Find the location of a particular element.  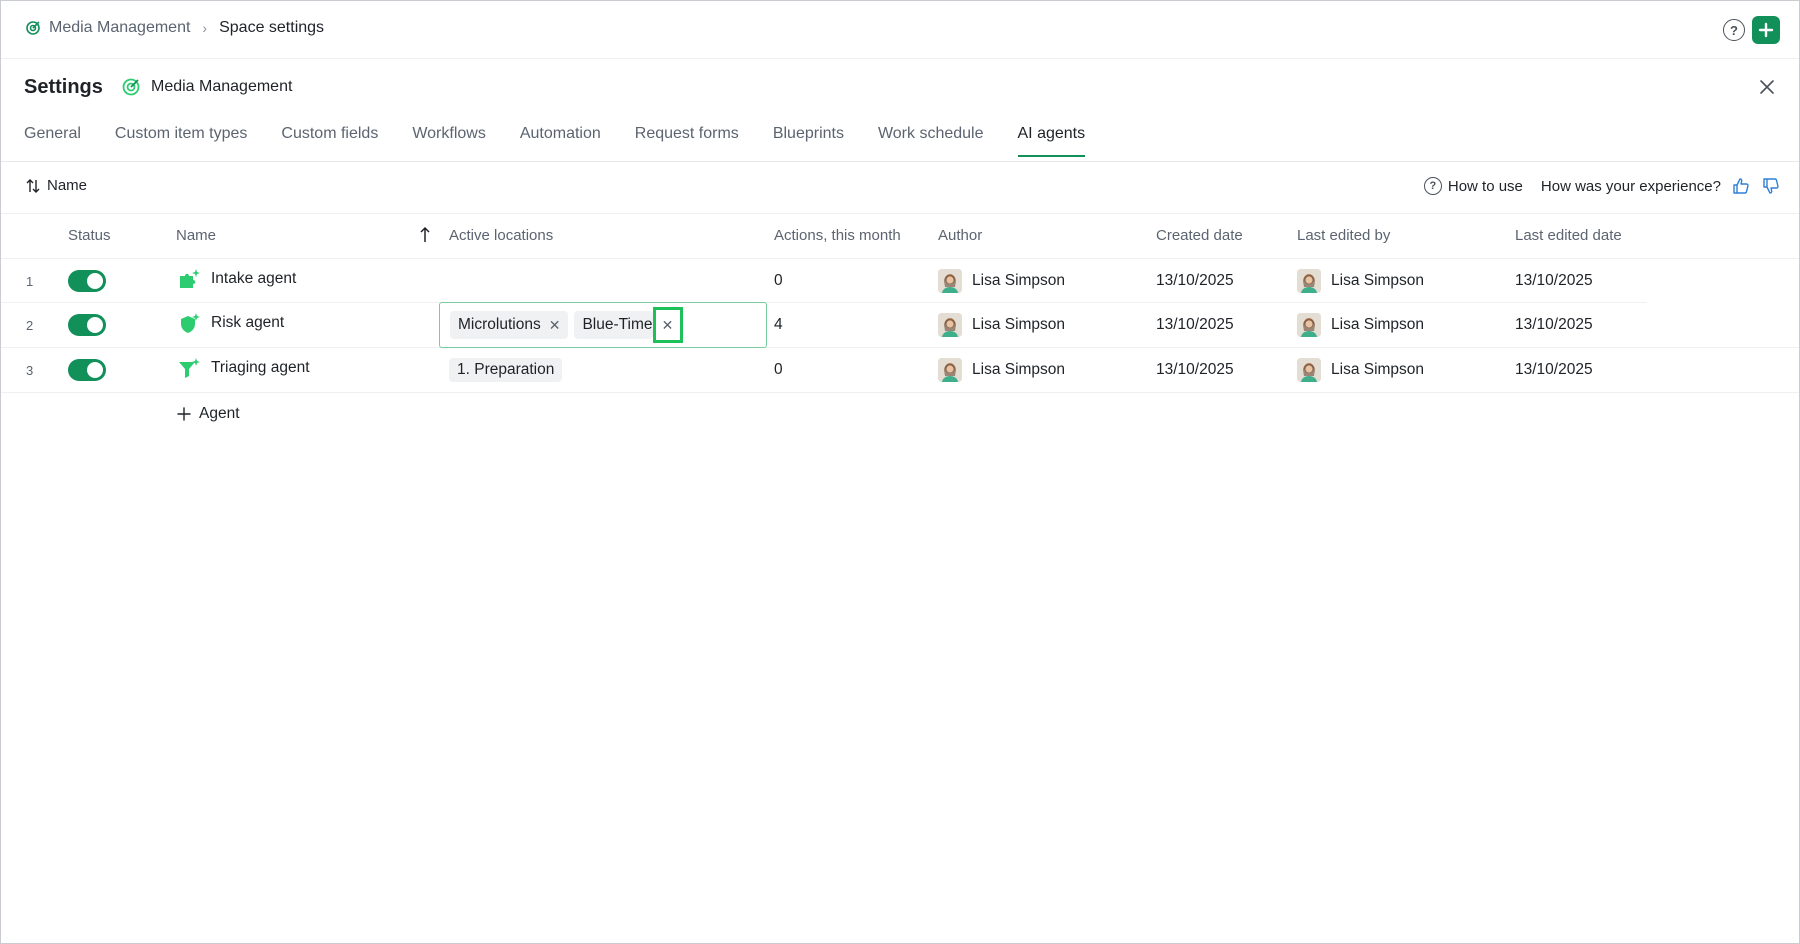

row-divider is located at coordinates (900, 392).